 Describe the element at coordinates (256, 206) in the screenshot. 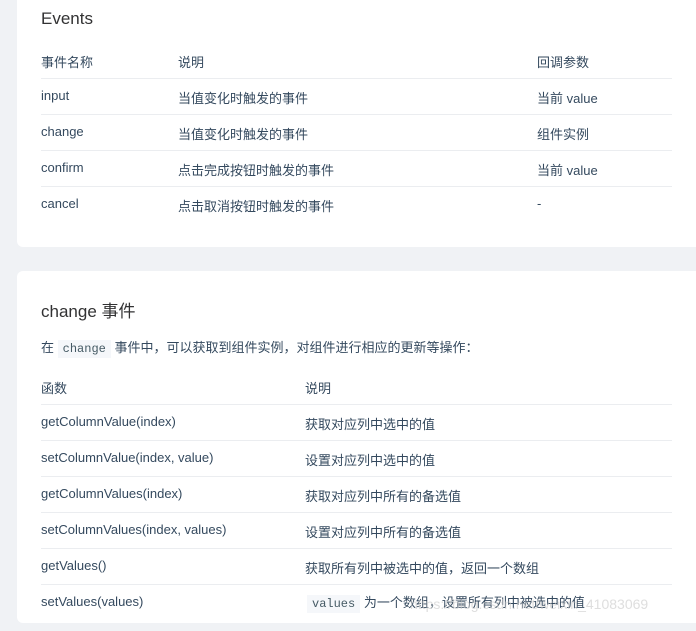

I see `cell-desc: 点击取消按钮时触发的事件` at that location.